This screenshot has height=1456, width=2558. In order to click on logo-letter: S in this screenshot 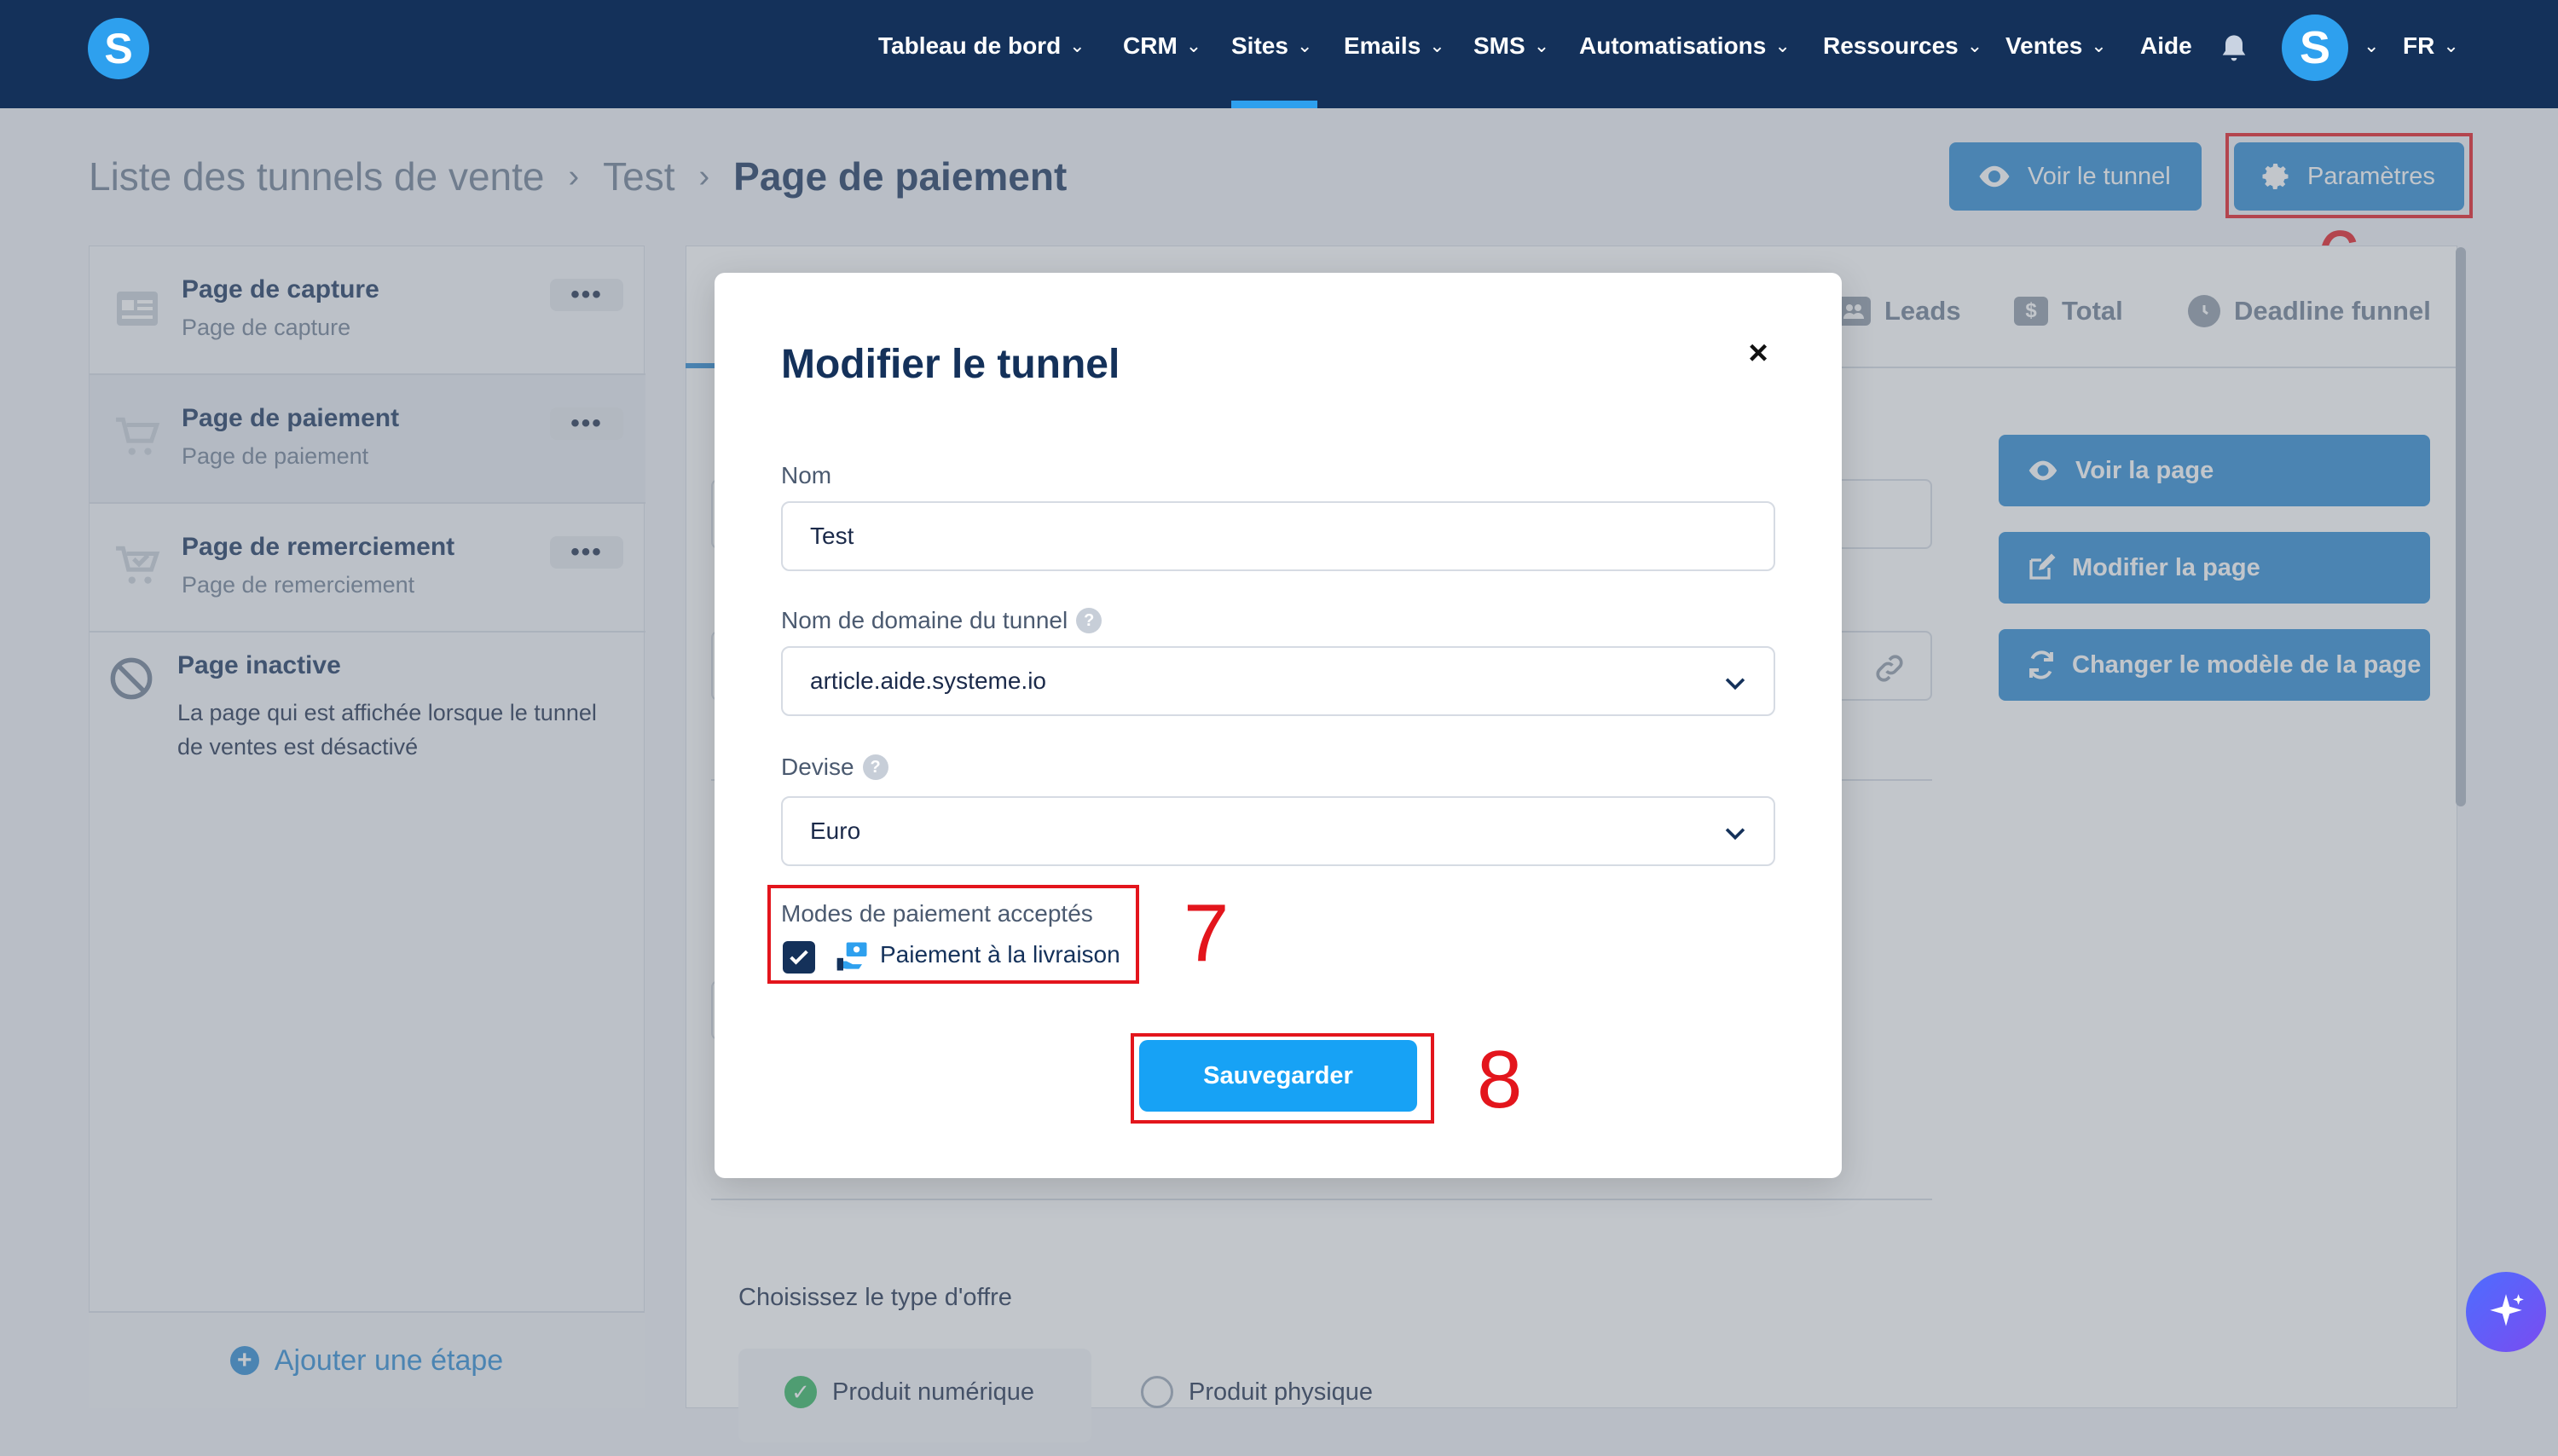, I will do `click(118, 48)`.